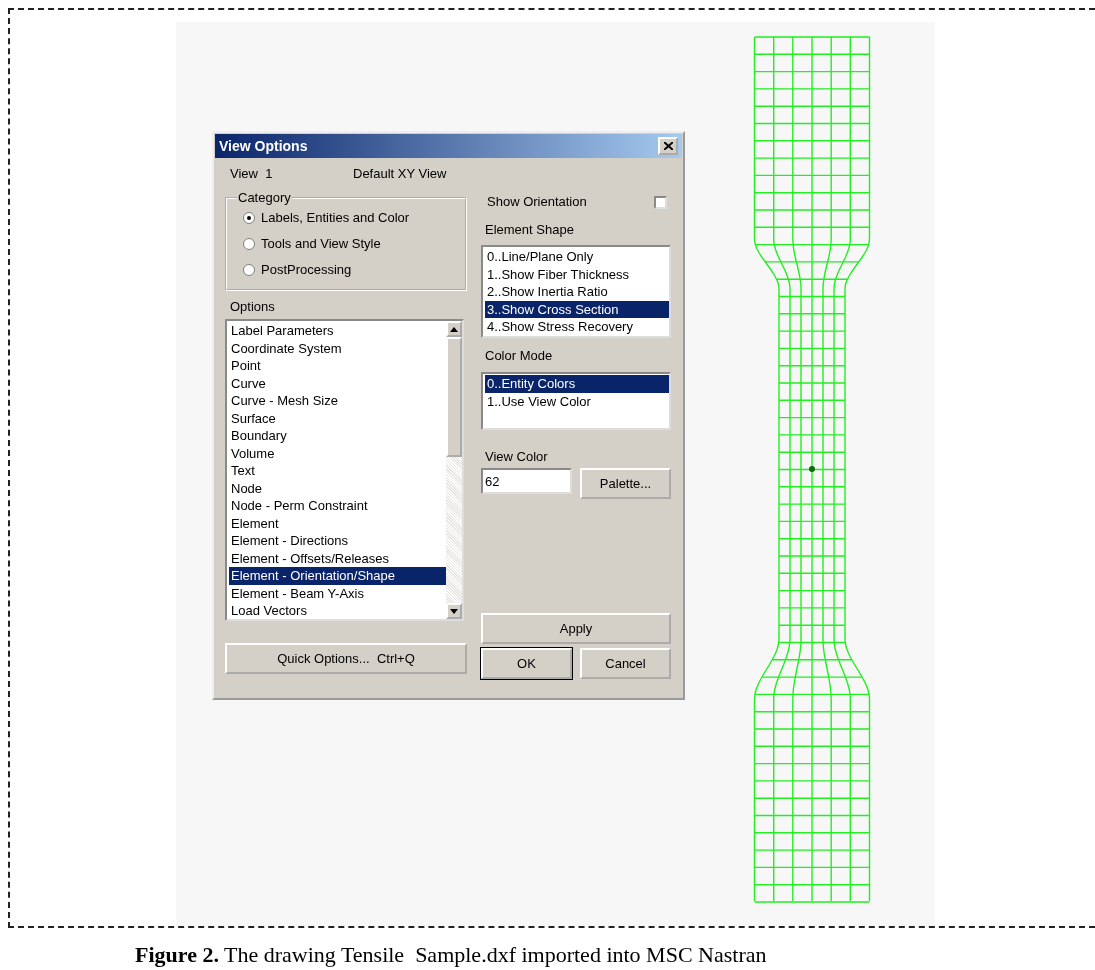 Image resolution: width=1095 pixels, height=970 pixels. Describe the element at coordinates (337, 471) in the screenshot. I see `list-item: Text` at that location.